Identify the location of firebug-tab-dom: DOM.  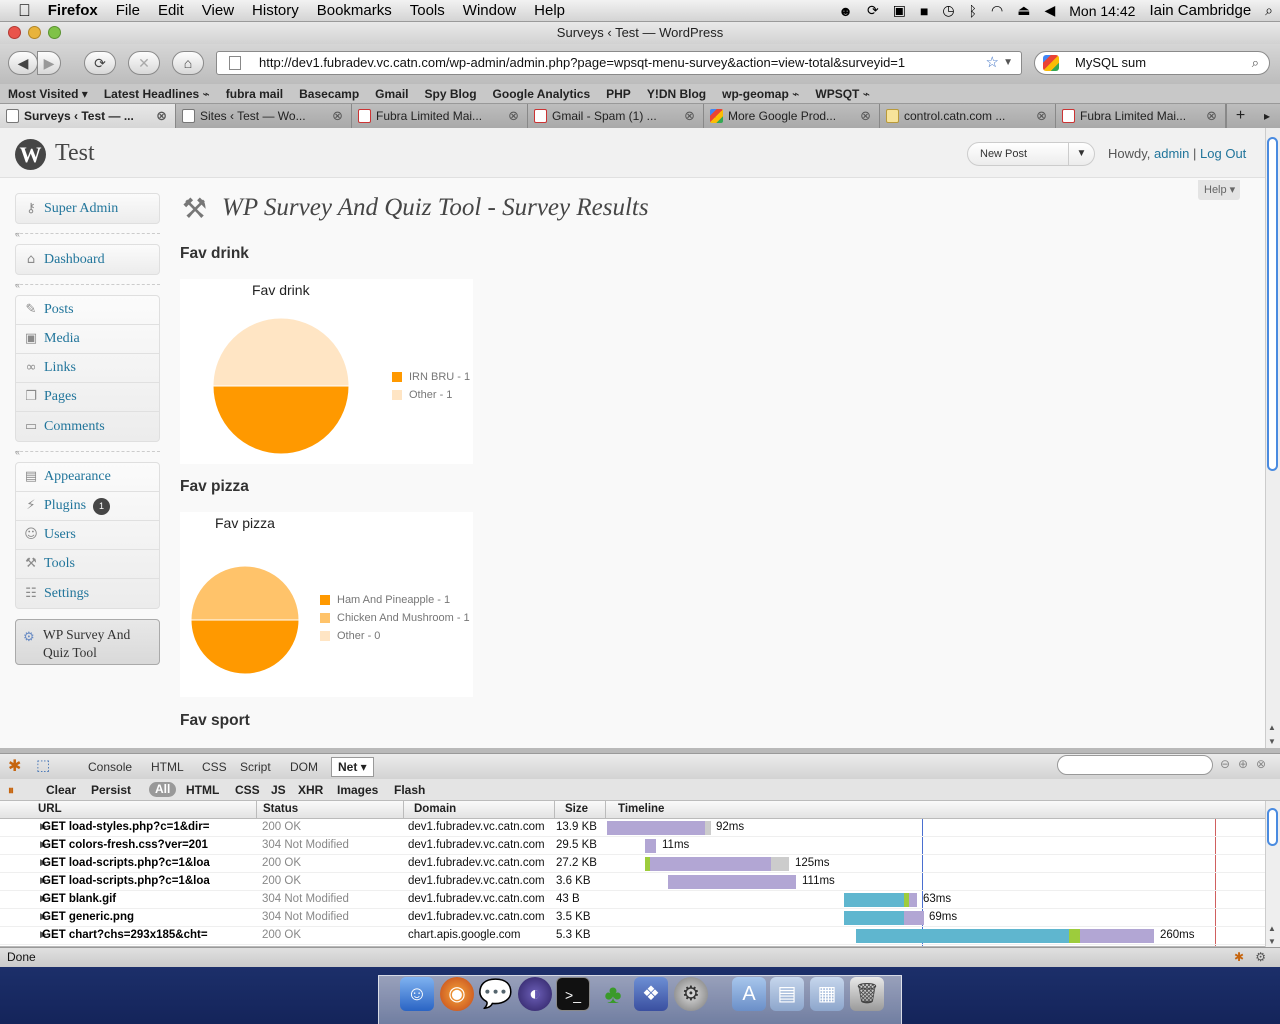
(304, 767).